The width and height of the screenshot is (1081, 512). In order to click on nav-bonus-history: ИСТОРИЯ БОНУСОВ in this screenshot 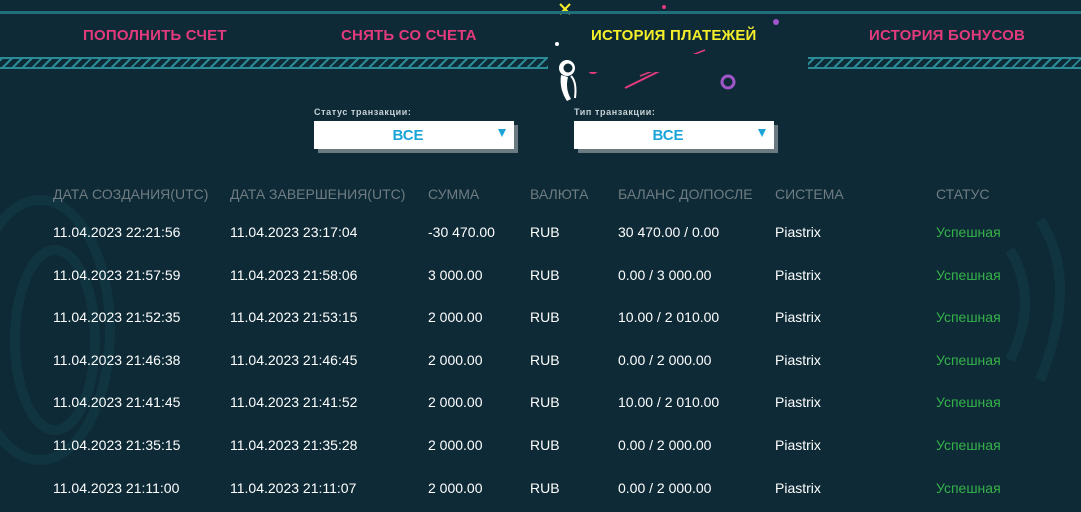, I will do `click(947, 35)`.